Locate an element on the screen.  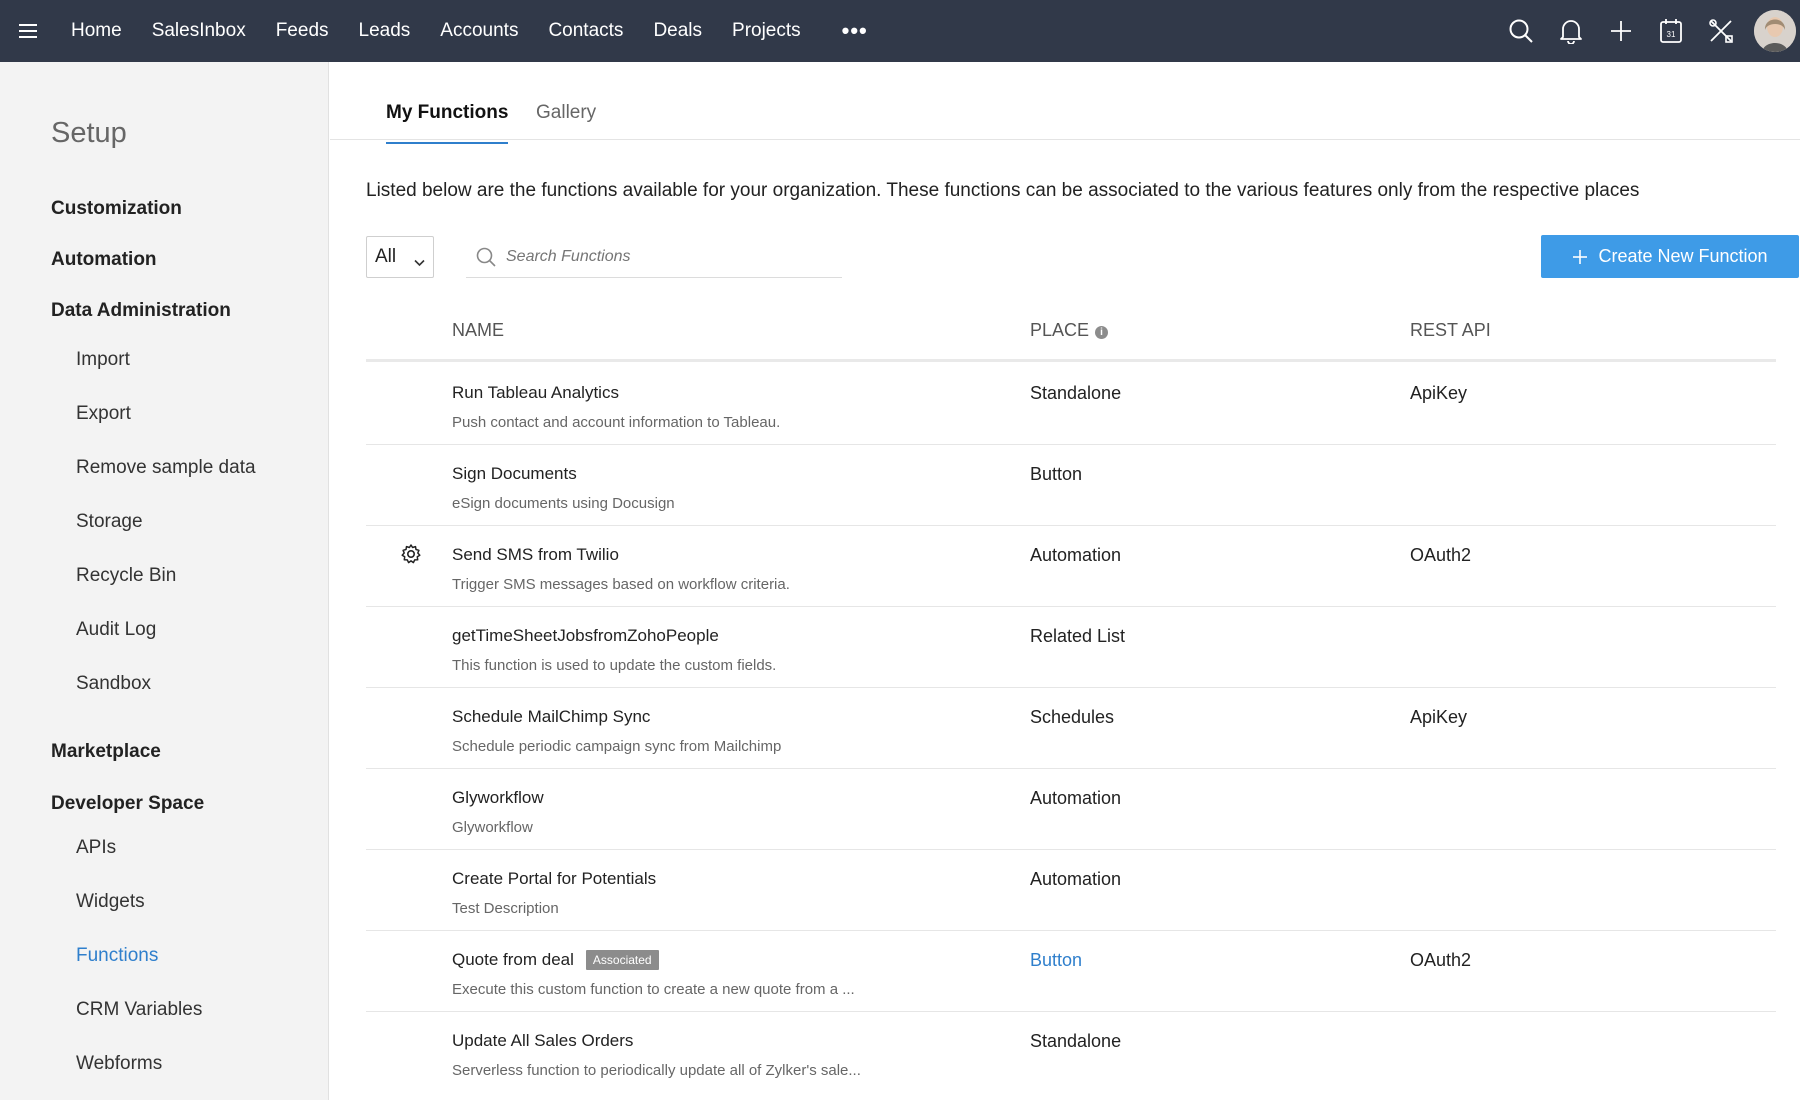
function-description: eSign documents using Docusign is located at coordinates (563, 503).